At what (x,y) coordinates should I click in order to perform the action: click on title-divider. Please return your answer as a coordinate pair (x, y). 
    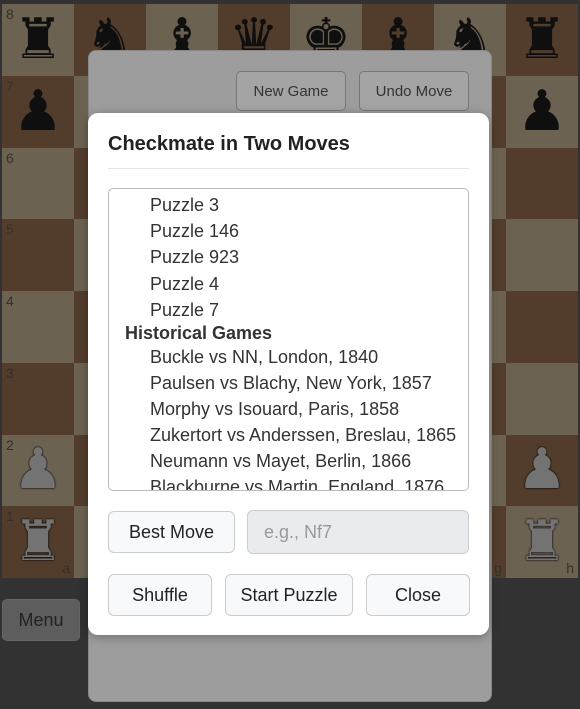
    Looking at the image, I should click on (288, 168).